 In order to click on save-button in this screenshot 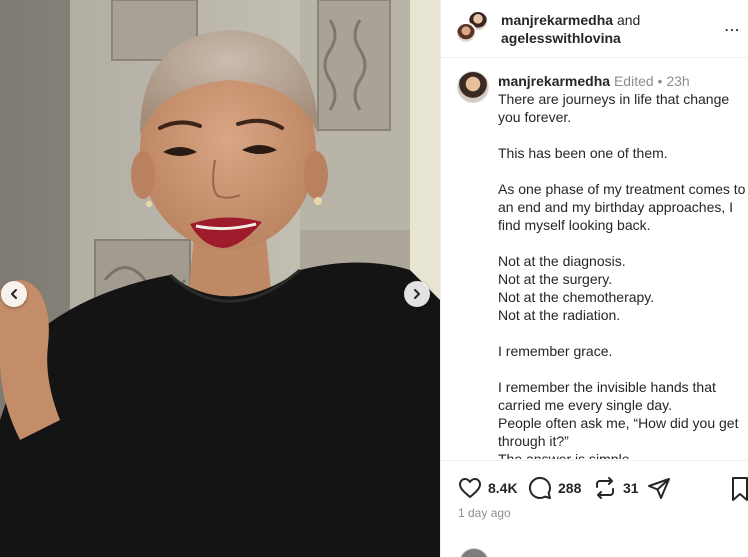, I will do `click(739, 489)`.